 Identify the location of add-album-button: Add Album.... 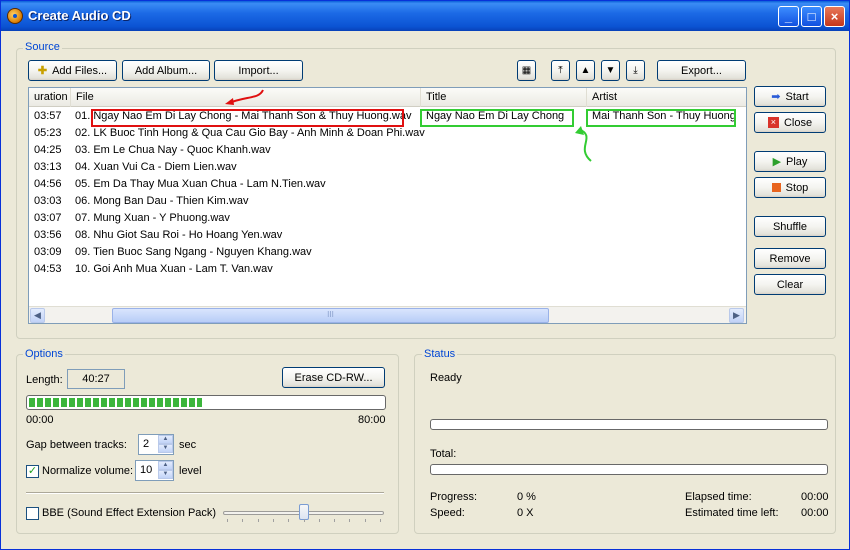
(166, 70).